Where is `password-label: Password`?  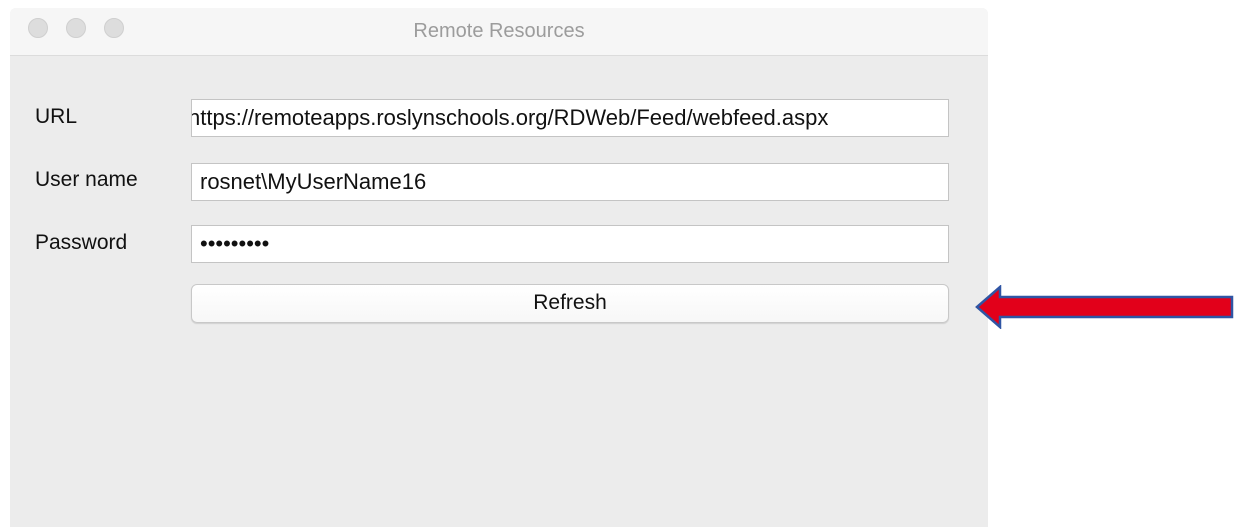
password-label: Password is located at coordinates (81, 242).